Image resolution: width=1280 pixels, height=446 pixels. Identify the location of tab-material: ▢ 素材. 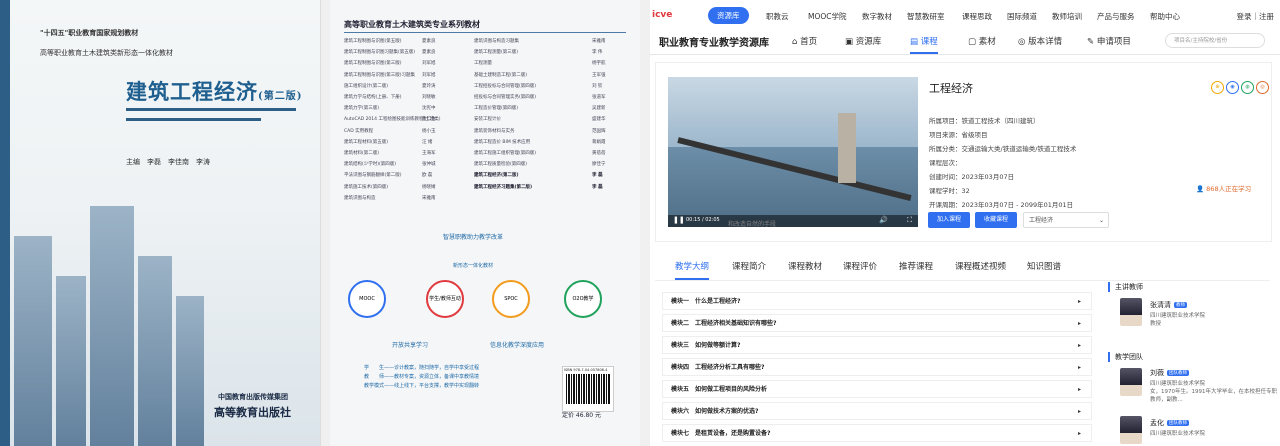
(982, 41).